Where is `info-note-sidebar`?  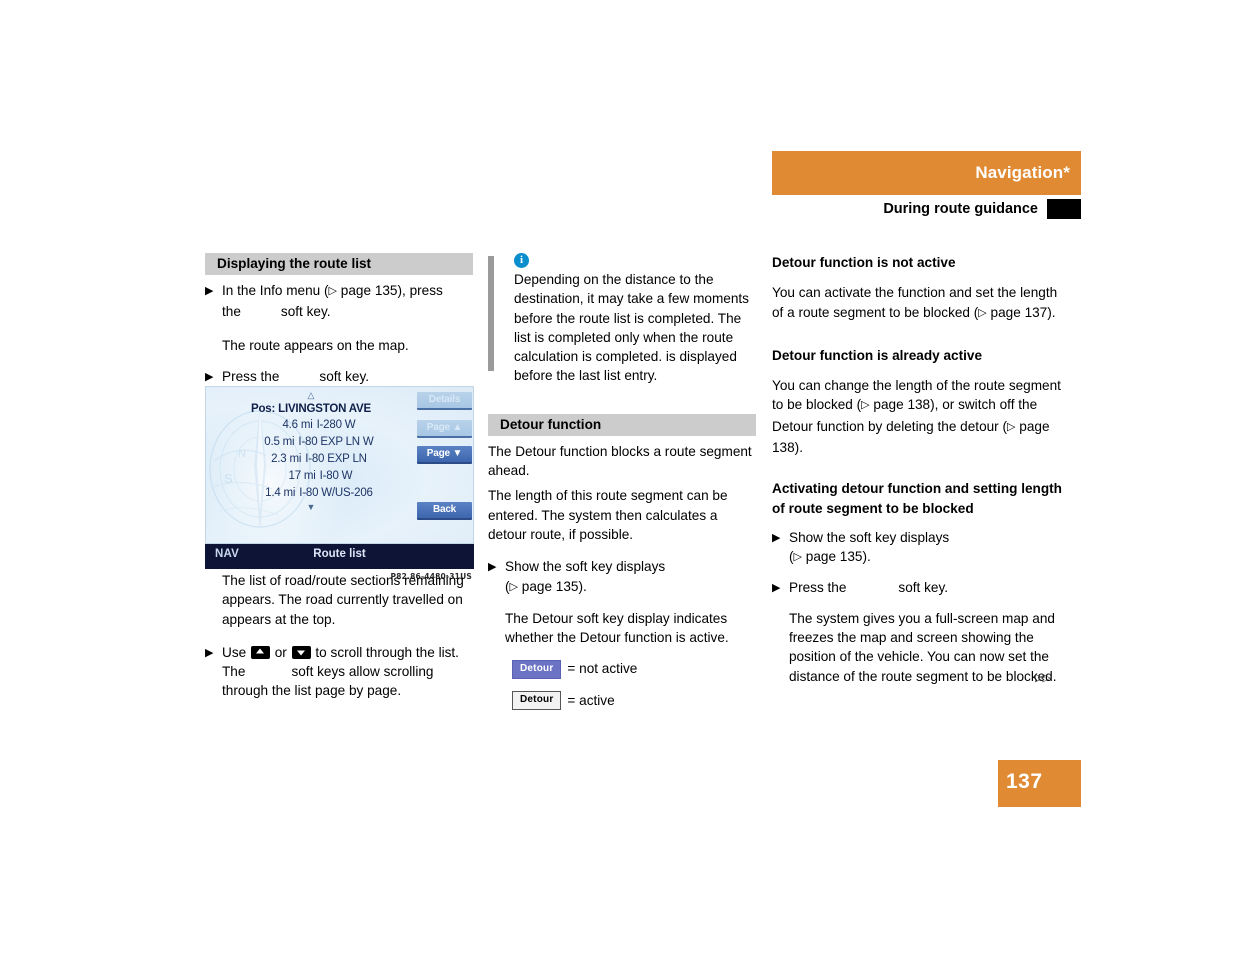 info-note-sidebar is located at coordinates (491, 313).